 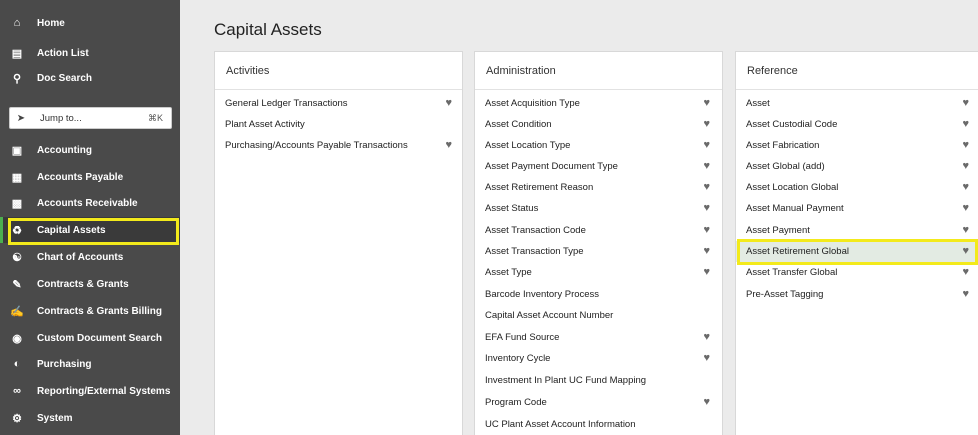 What do you see at coordinates (511, 402) in the screenshot?
I see `link-label: Program Code` at bounding box center [511, 402].